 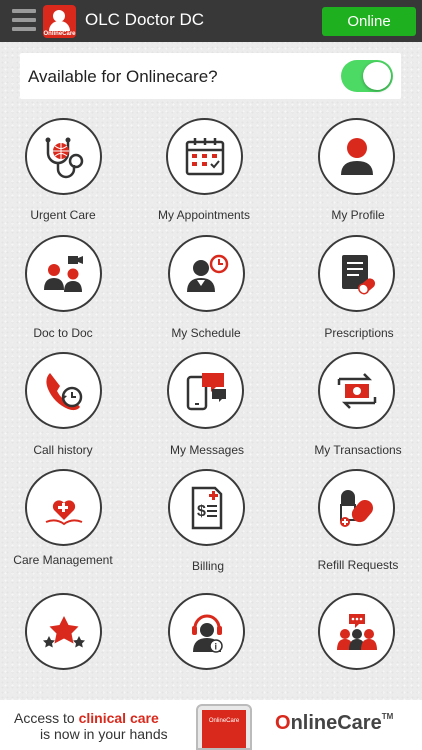 I want to click on ad-phone-image: OnlineCare, so click(x=224, y=727).